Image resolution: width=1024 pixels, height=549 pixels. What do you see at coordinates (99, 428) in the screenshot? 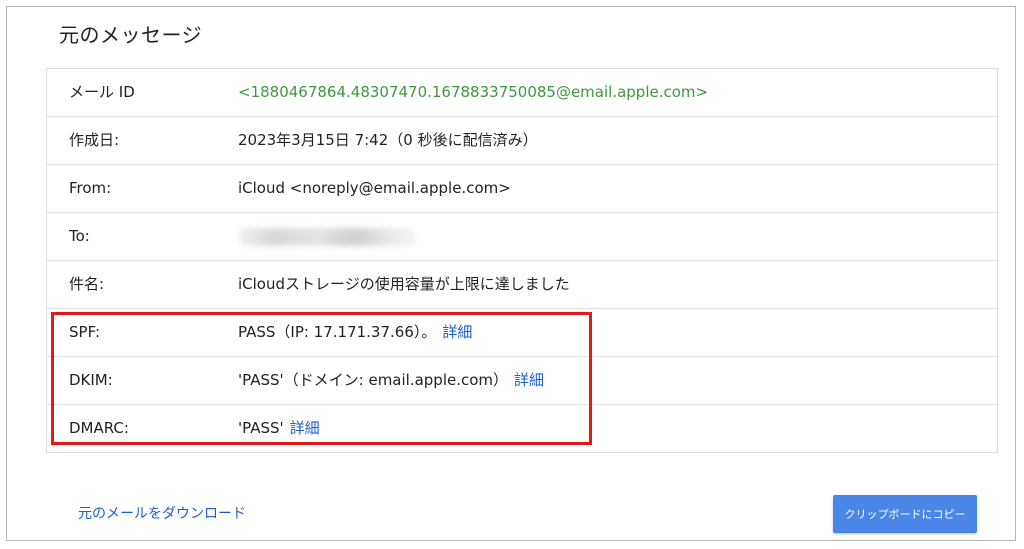
I see `row-label: DMARC:` at bounding box center [99, 428].